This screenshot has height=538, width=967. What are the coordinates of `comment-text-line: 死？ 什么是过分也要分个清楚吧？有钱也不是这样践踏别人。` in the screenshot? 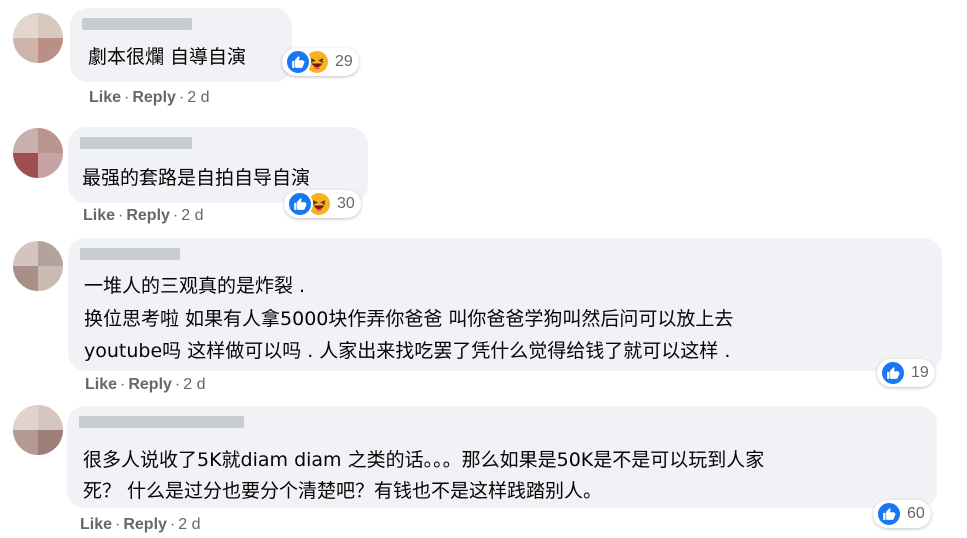 It's located at (343, 491).